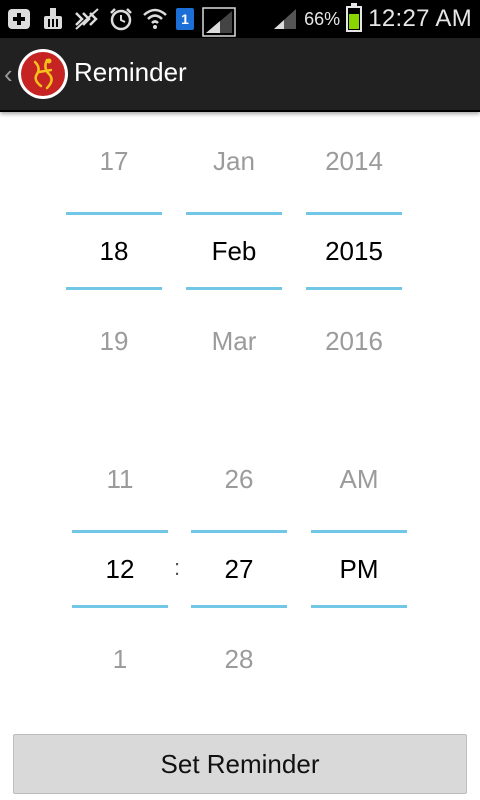 The image size is (480, 800). Describe the element at coordinates (240, 19) in the screenshot. I see `status-bar: 1 66% 12:27 AM` at that location.